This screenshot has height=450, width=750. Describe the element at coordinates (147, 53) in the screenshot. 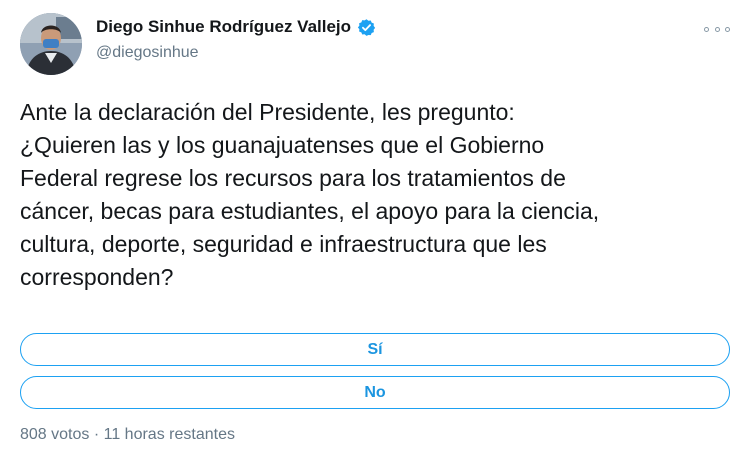

I see `author-handle: @diegosinhue` at that location.